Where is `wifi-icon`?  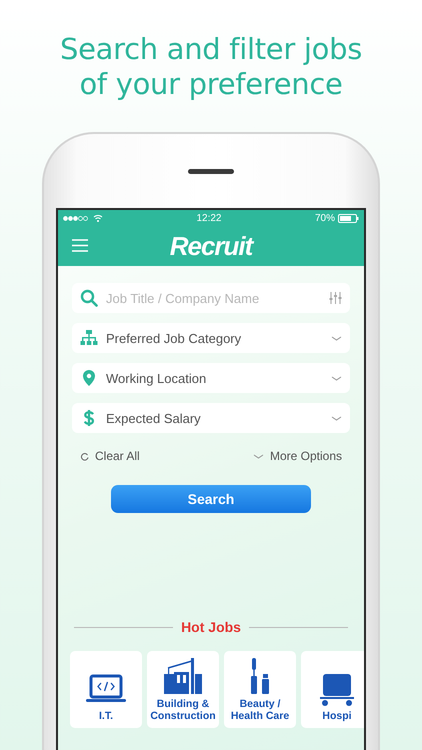
wifi-icon is located at coordinates (98, 218).